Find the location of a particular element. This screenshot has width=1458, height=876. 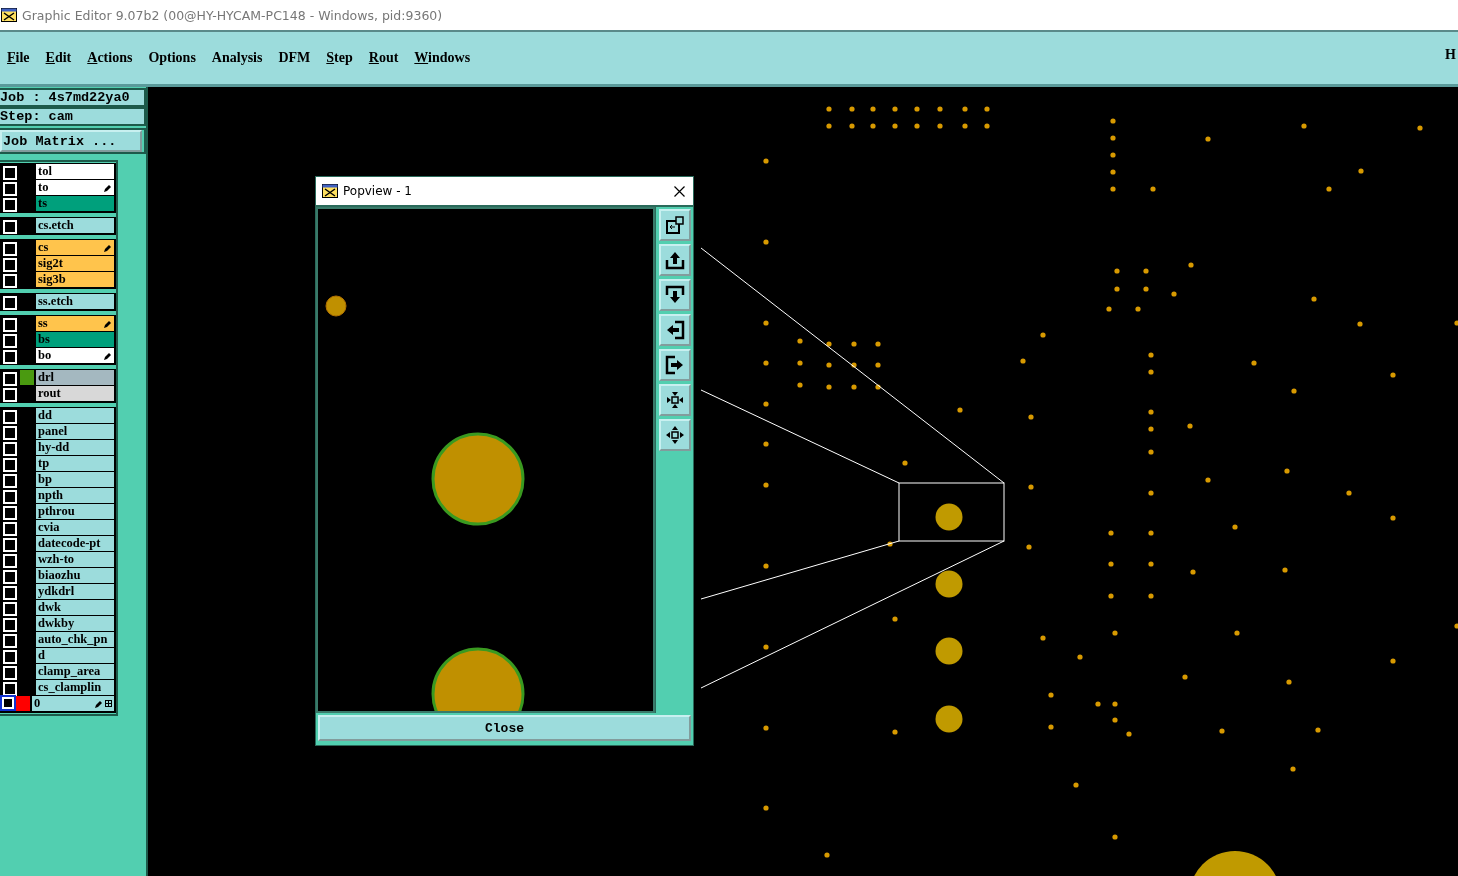

pan-up-icon is located at coordinates (675, 260).